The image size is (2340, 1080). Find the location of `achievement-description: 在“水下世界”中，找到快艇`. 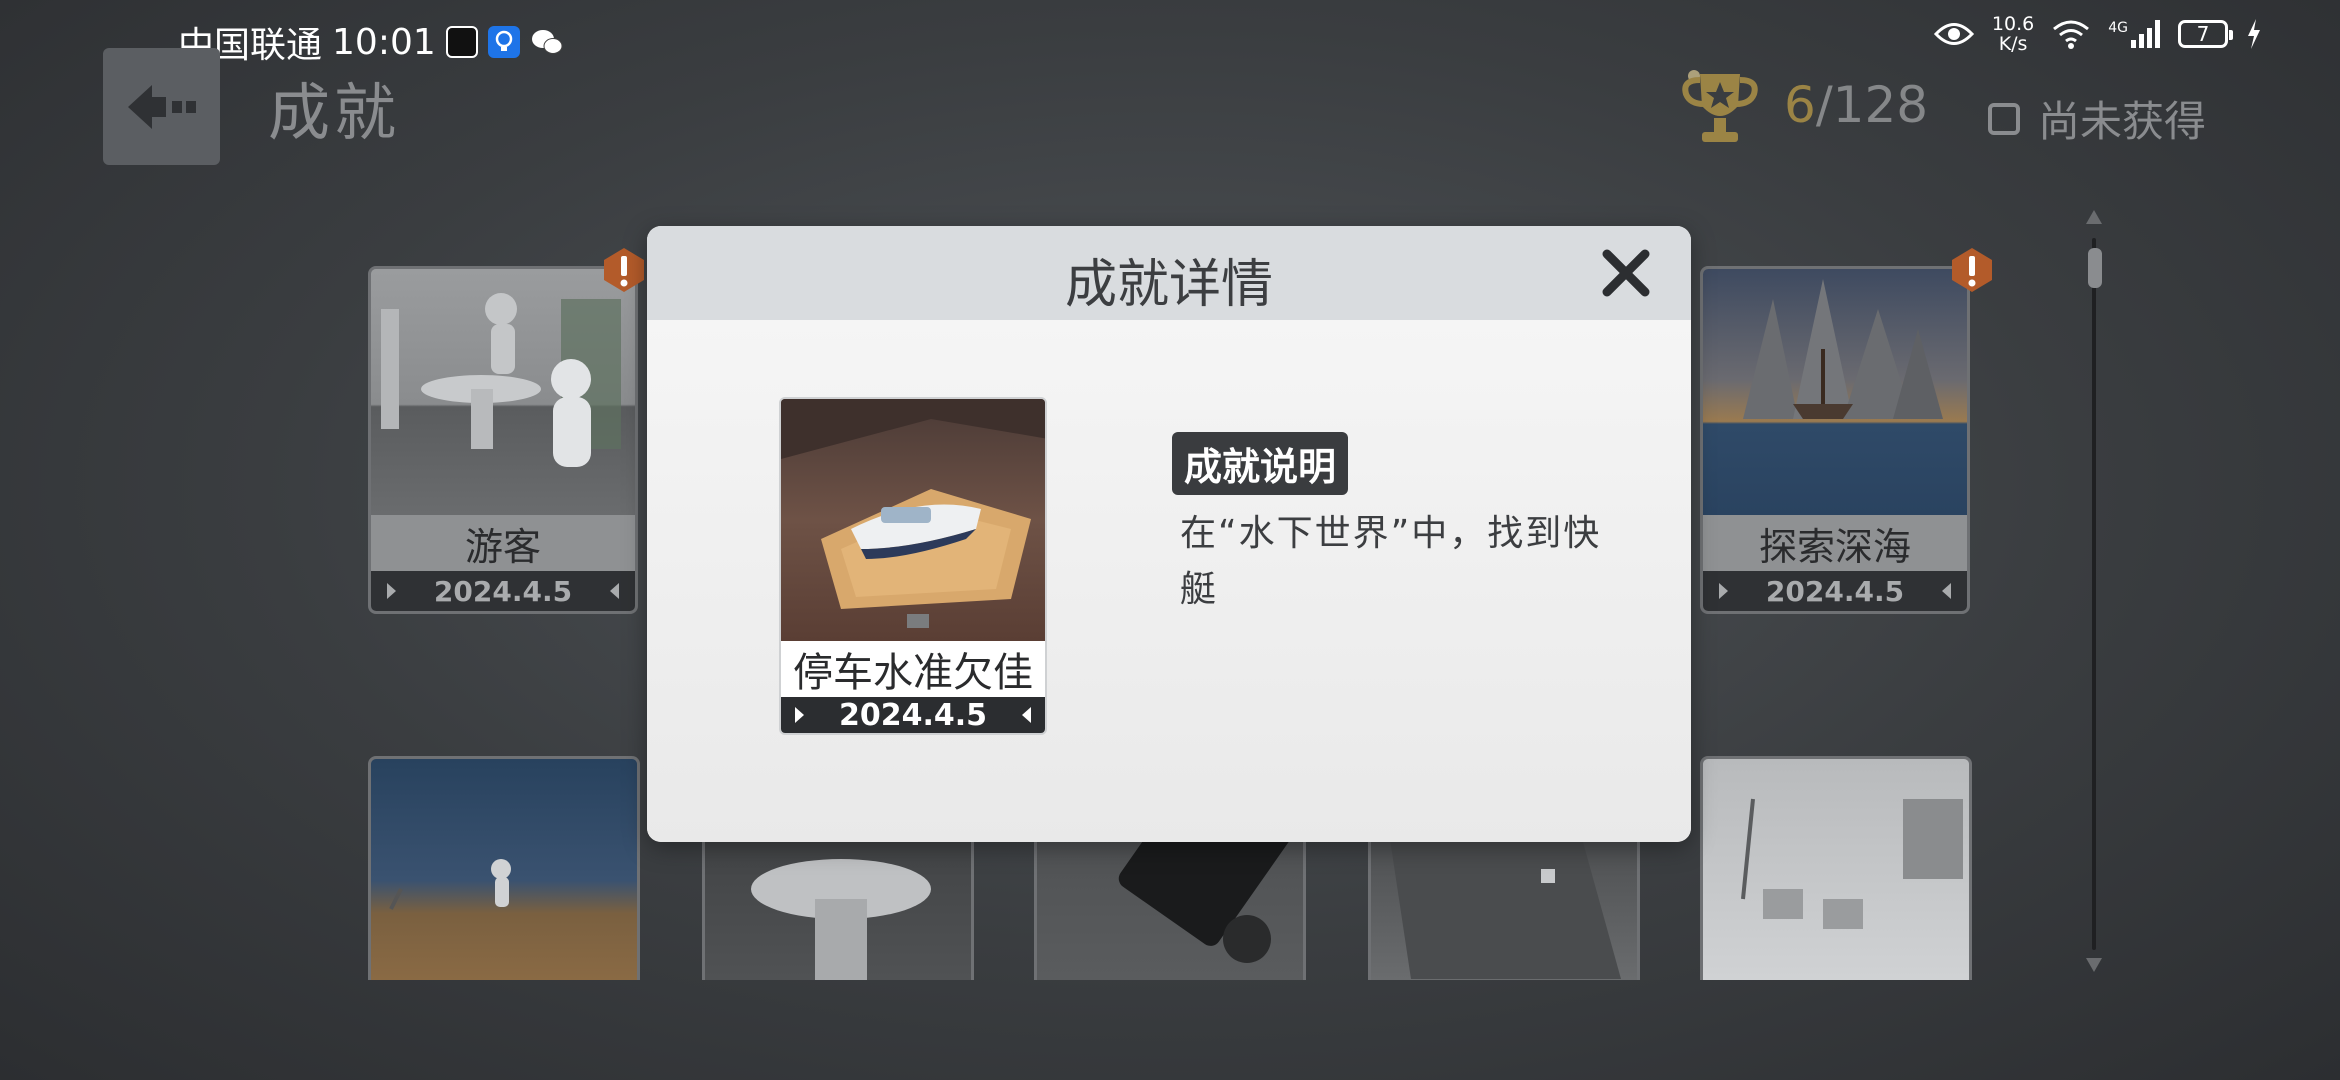

achievement-description: 在“水下世界”中，找到快艇 is located at coordinates (1391, 561).